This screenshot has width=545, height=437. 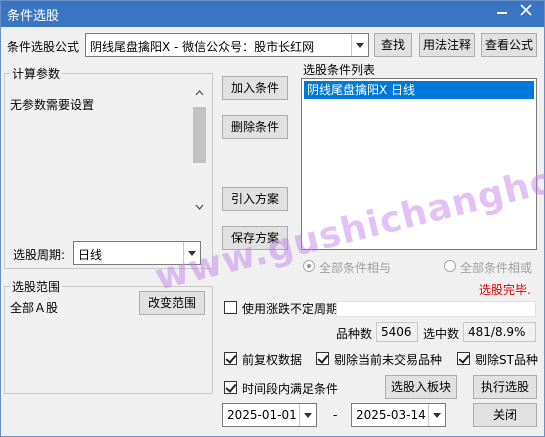 What do you see at coordinates (355, 268) in the screenshot?
I see `all-and-label: 全部条件相与` at bounding box center [355, 268].